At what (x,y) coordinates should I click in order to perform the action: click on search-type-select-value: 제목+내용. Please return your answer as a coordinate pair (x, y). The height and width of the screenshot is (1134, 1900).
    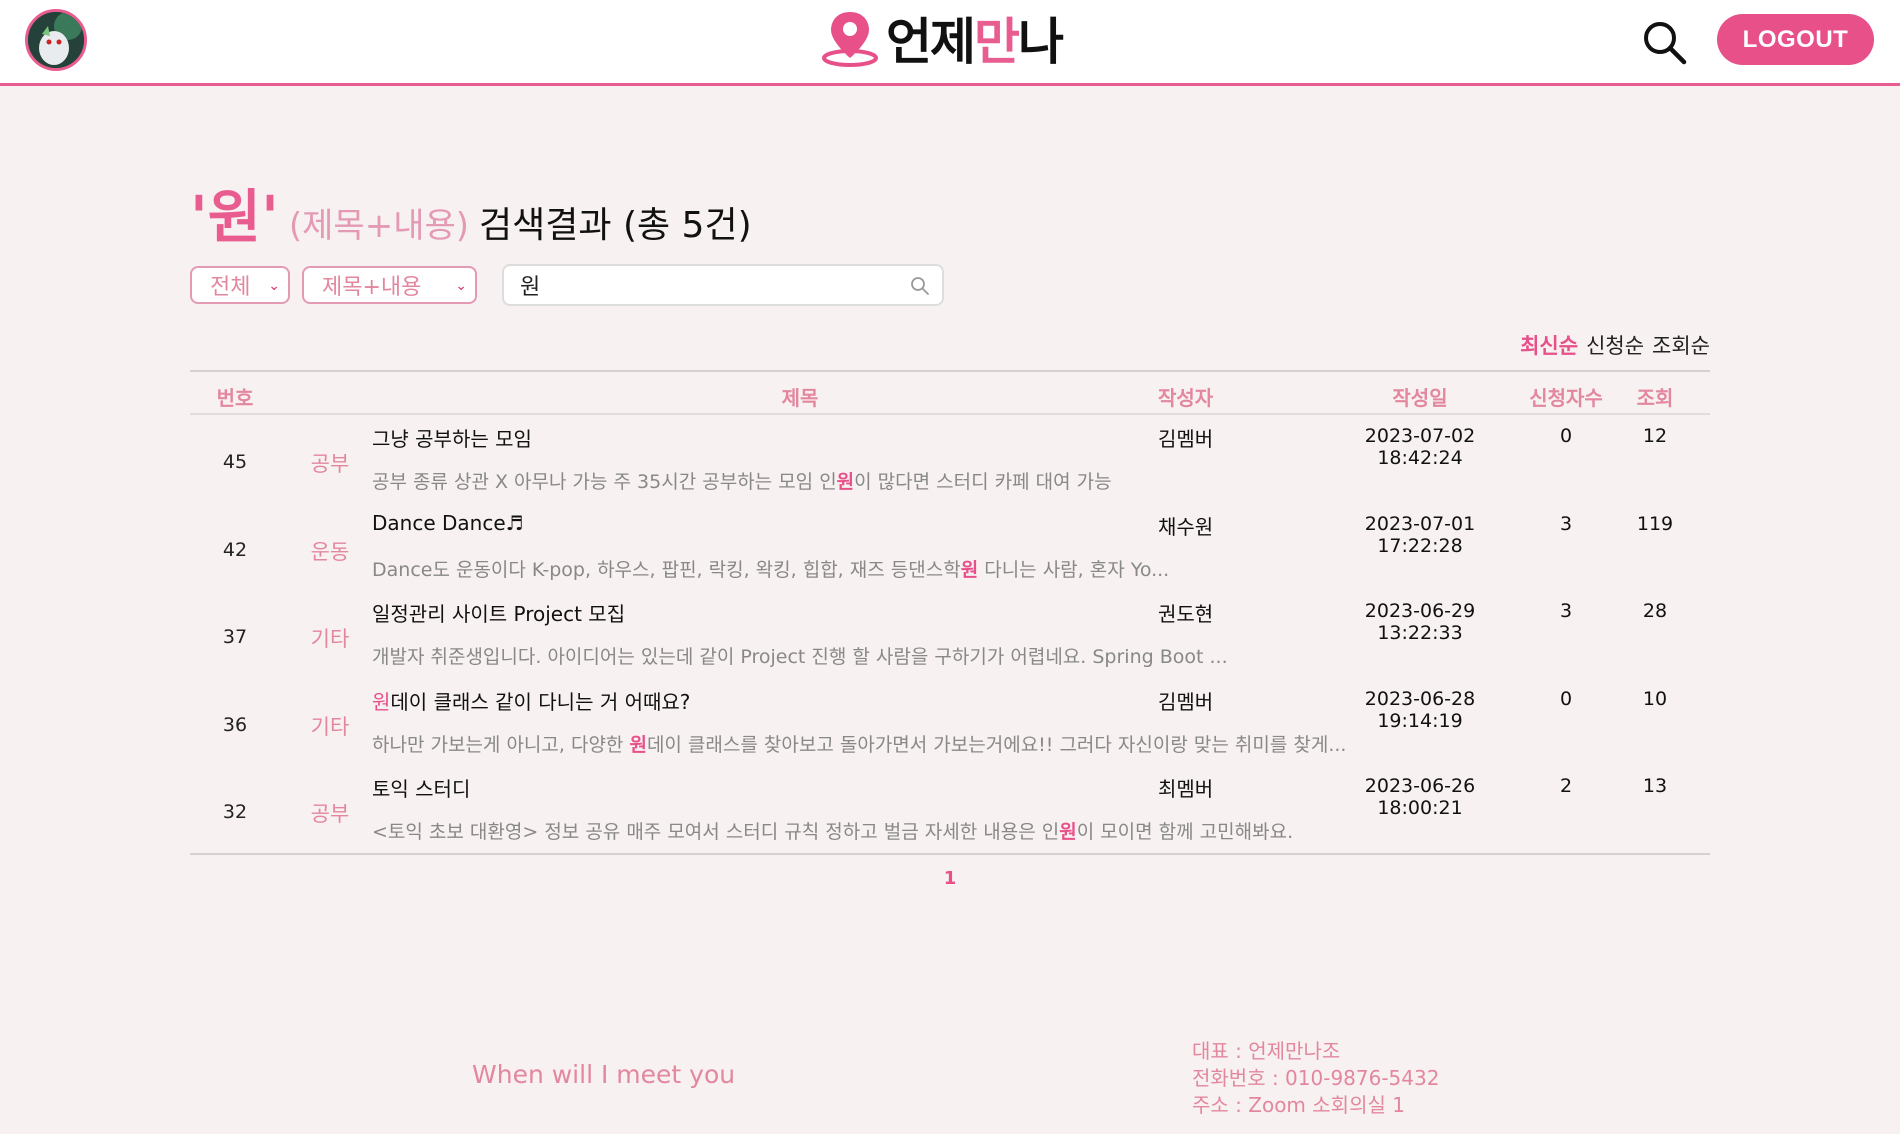
    Looking at the image, I should click on (372, 287).